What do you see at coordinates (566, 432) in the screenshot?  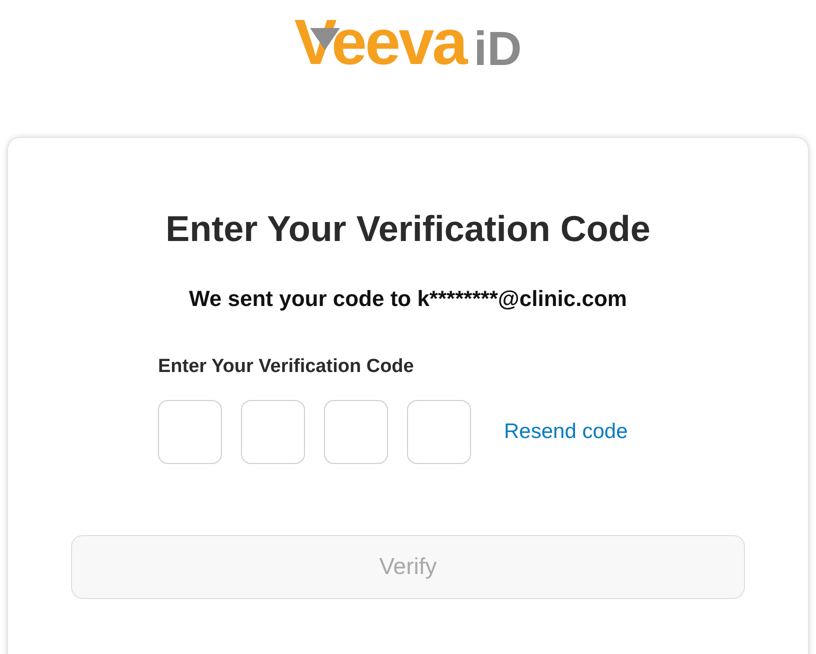 I see `resend-code-link: Resend code` at bounding box center [566, 432].